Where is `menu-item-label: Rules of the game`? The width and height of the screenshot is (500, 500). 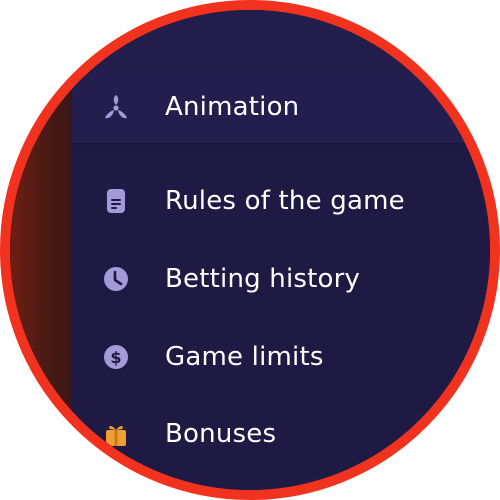 menu-item-label: Rules of the game is located at coordinates (285, 201).